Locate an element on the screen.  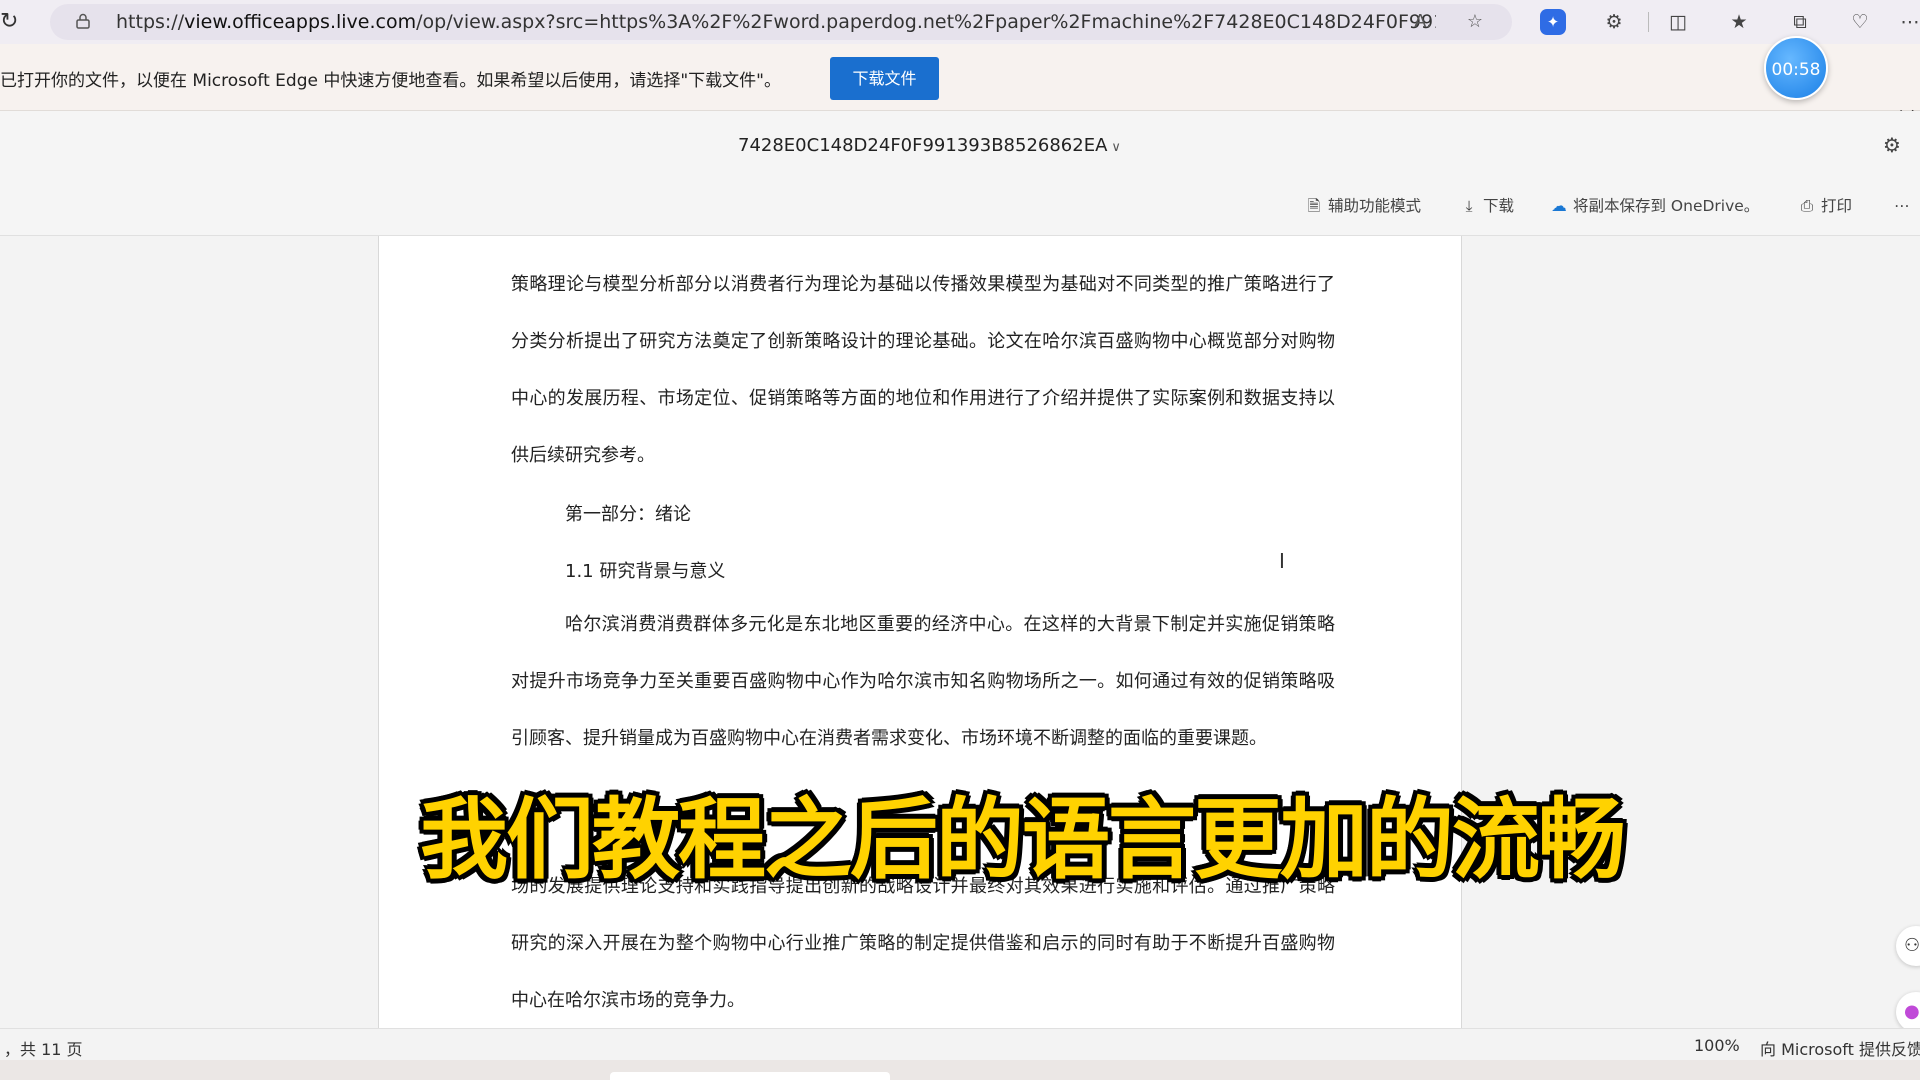
side-tool-button: ⚇ is located at coordinates (1908, 946).